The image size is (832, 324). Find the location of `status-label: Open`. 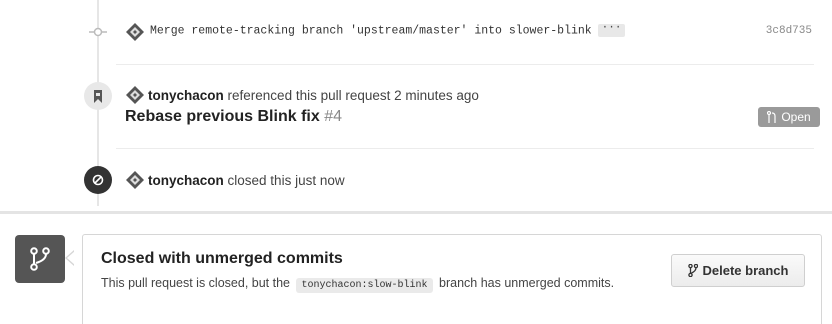

status-label: Open is located at coordinates (796, 117).